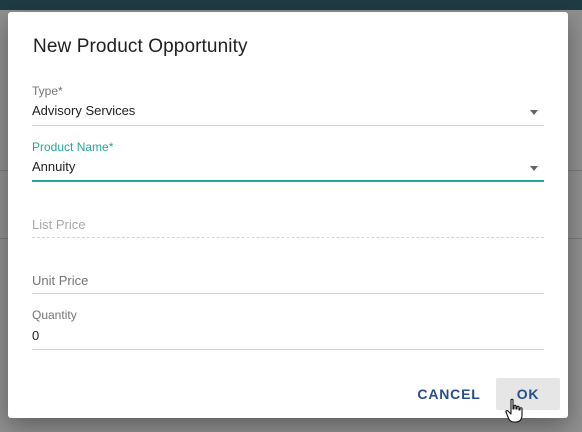  I want to click on app-header-bar, so click(291, 5).